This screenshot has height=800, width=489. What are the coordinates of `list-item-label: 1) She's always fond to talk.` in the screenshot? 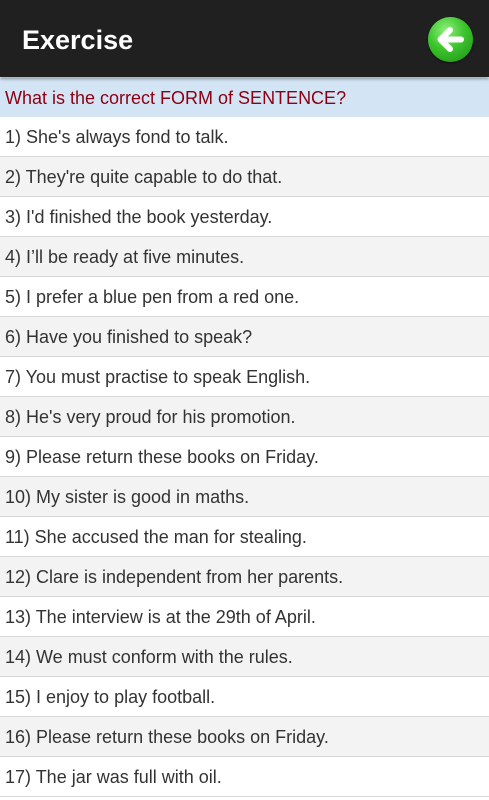 It's located at (117, 137).